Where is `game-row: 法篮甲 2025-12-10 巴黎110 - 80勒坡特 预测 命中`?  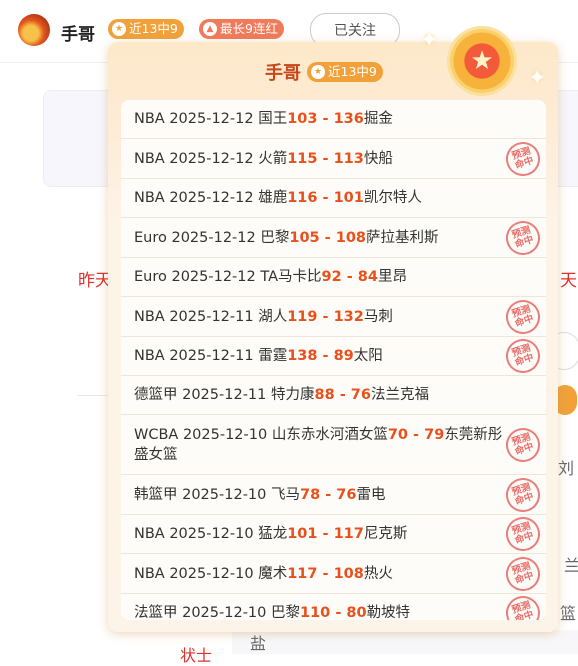 game-row: 法篮甲 2025-12-10 巴黎110 - 80勒坡特 预测 命中 is located at coordinates (333, 605).